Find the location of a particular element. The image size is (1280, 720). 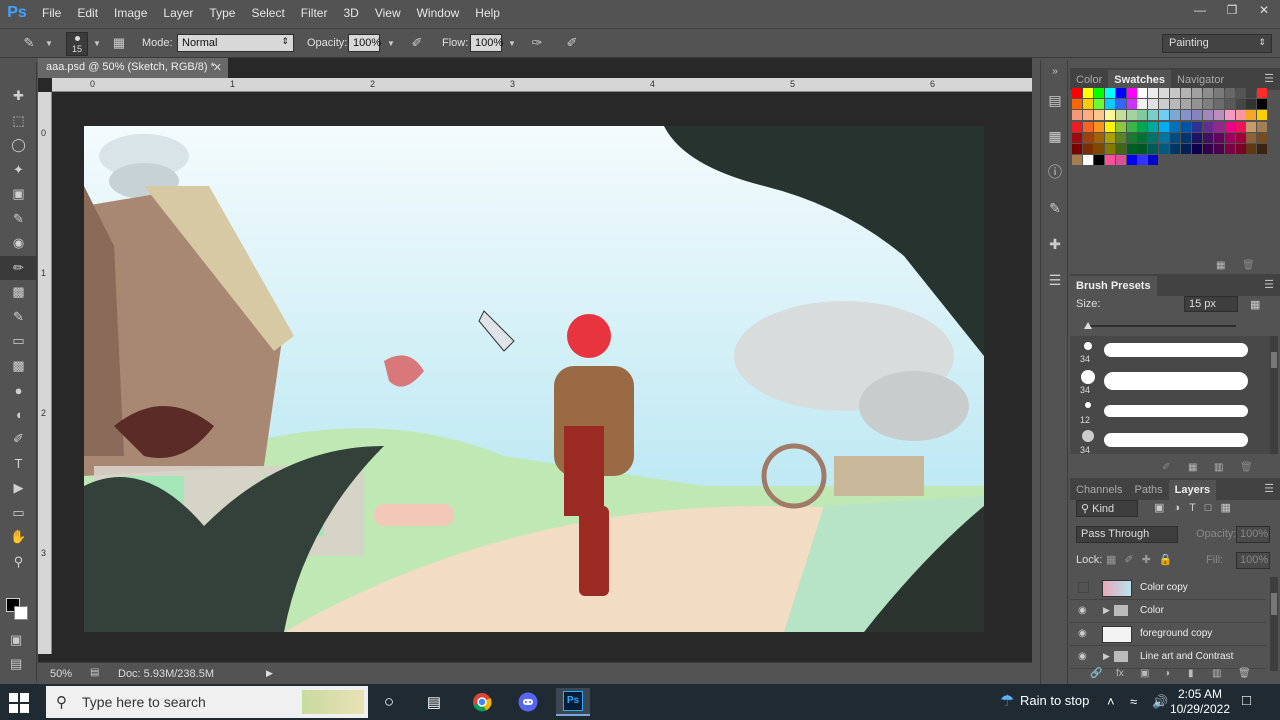

properties-panel-icon: ▦ is located at coordinates (1055, 136).